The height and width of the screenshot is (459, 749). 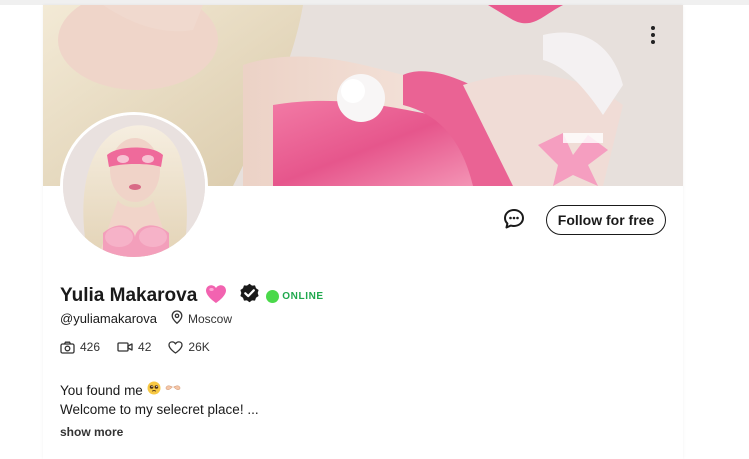 I want to click on pleading-face-icon, so click(x=154, y=390).